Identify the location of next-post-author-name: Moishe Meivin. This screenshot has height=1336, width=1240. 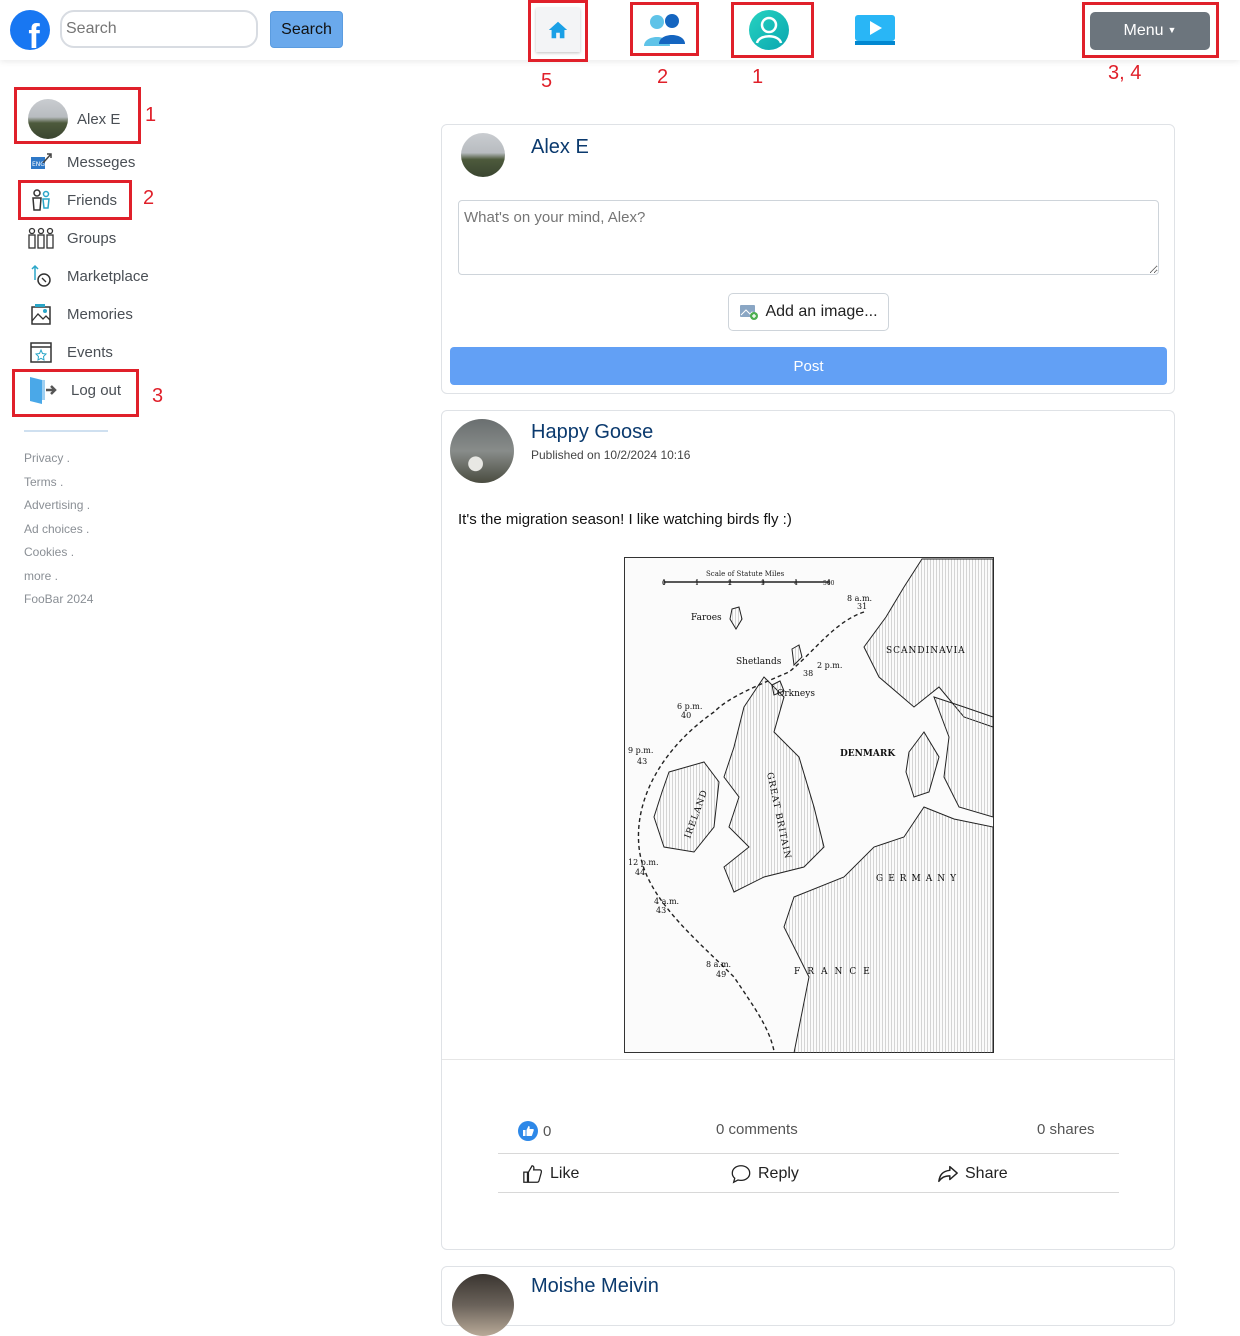
(595, 1286).